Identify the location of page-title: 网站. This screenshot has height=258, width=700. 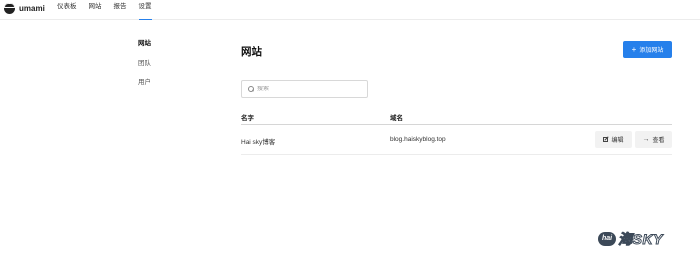
(251, 52).